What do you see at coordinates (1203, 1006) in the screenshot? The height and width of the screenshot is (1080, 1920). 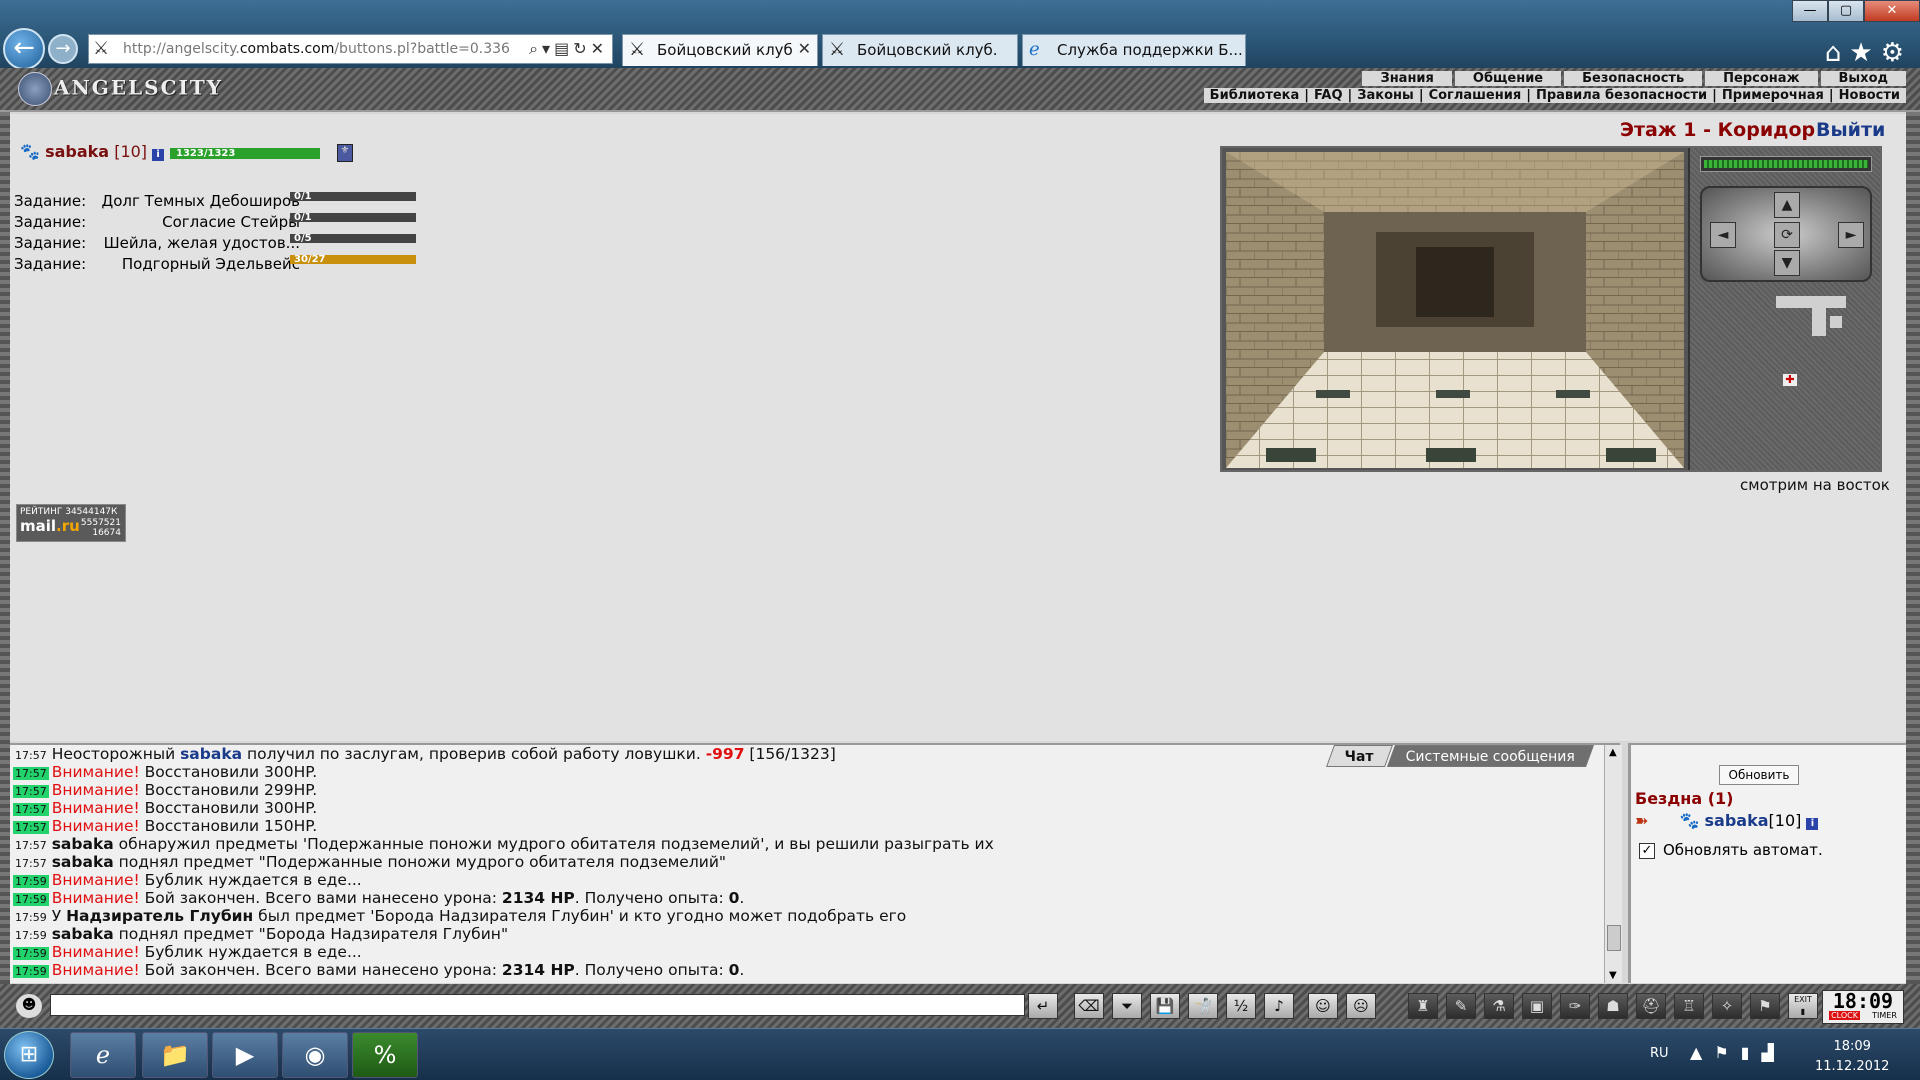 I see `fighter-icon: 🤺` at bounding box center [1203, 1006].